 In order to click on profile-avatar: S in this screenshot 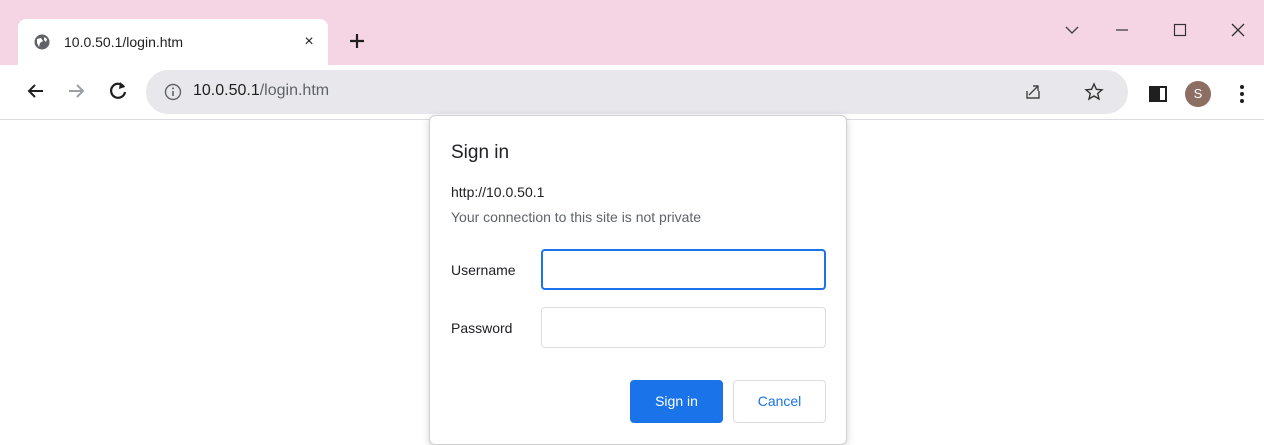, I will do `click(1198, 94)`.